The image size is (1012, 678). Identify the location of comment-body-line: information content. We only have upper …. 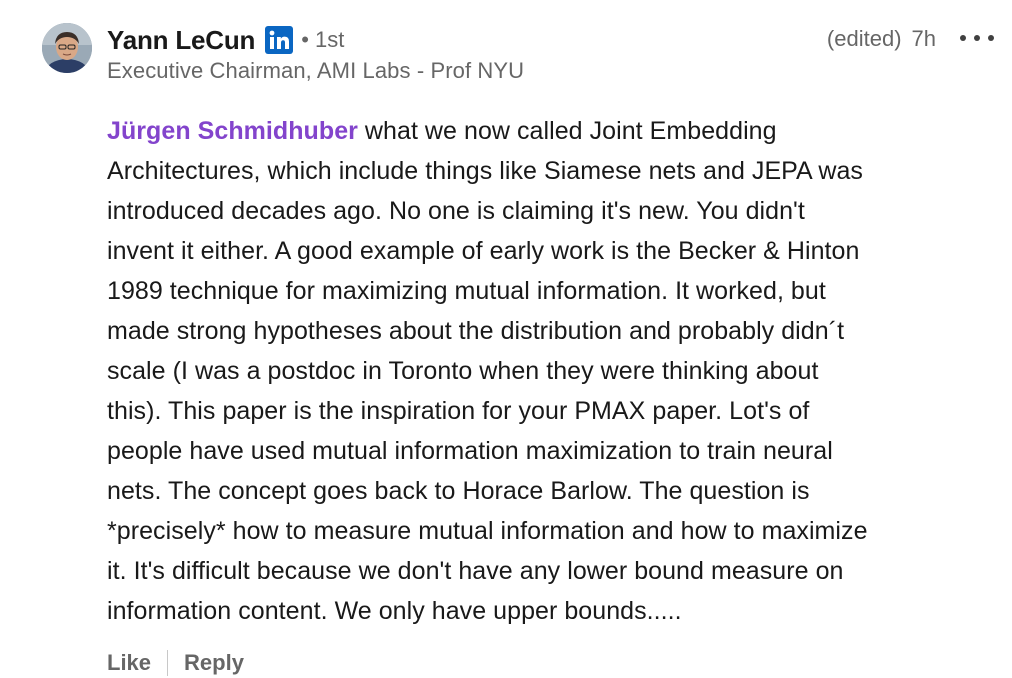
(394, 611).